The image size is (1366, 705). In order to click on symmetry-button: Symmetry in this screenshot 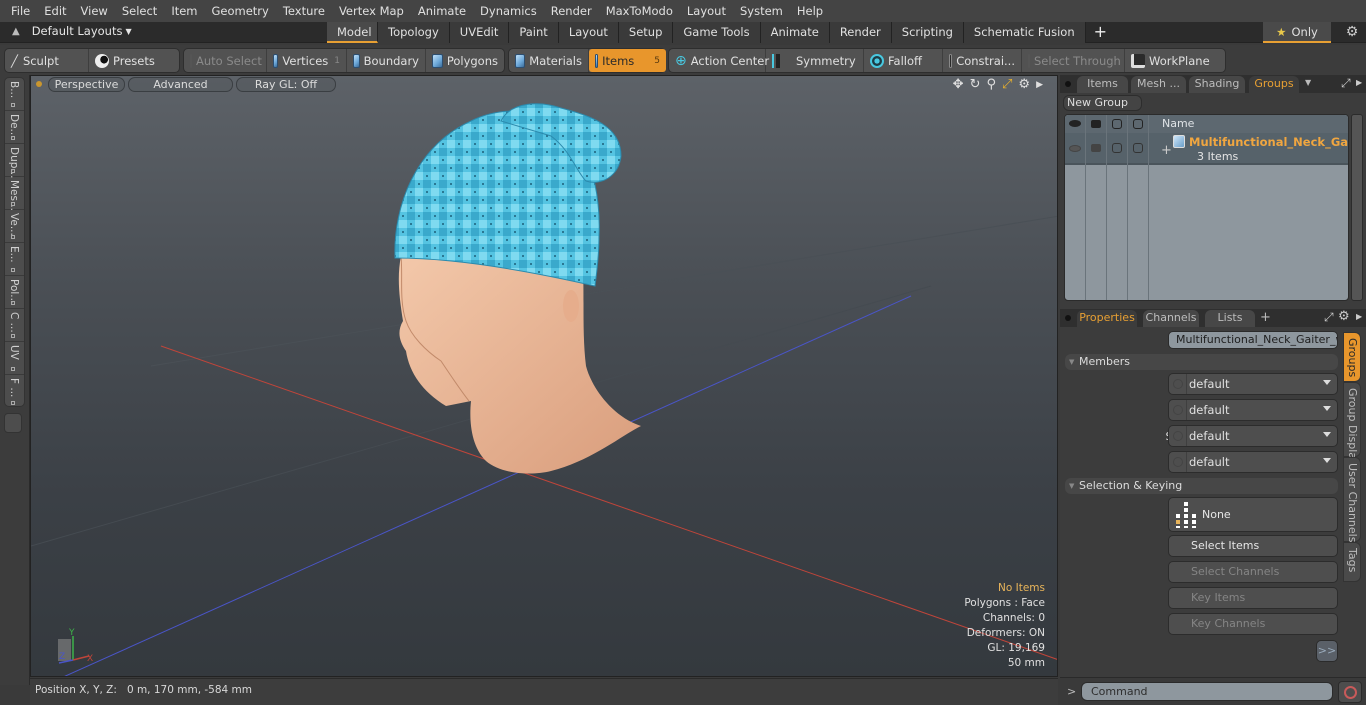, I will do `click(815, 60)`.